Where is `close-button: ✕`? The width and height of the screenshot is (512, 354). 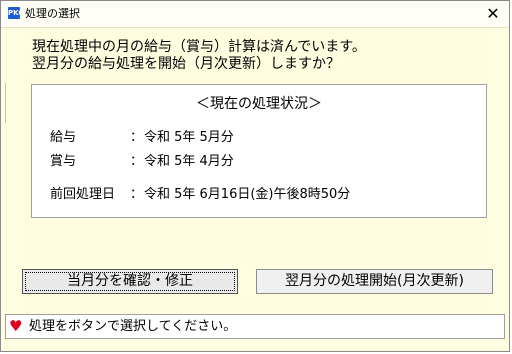 close-button: ✕ is located at coordinates (493, 14).